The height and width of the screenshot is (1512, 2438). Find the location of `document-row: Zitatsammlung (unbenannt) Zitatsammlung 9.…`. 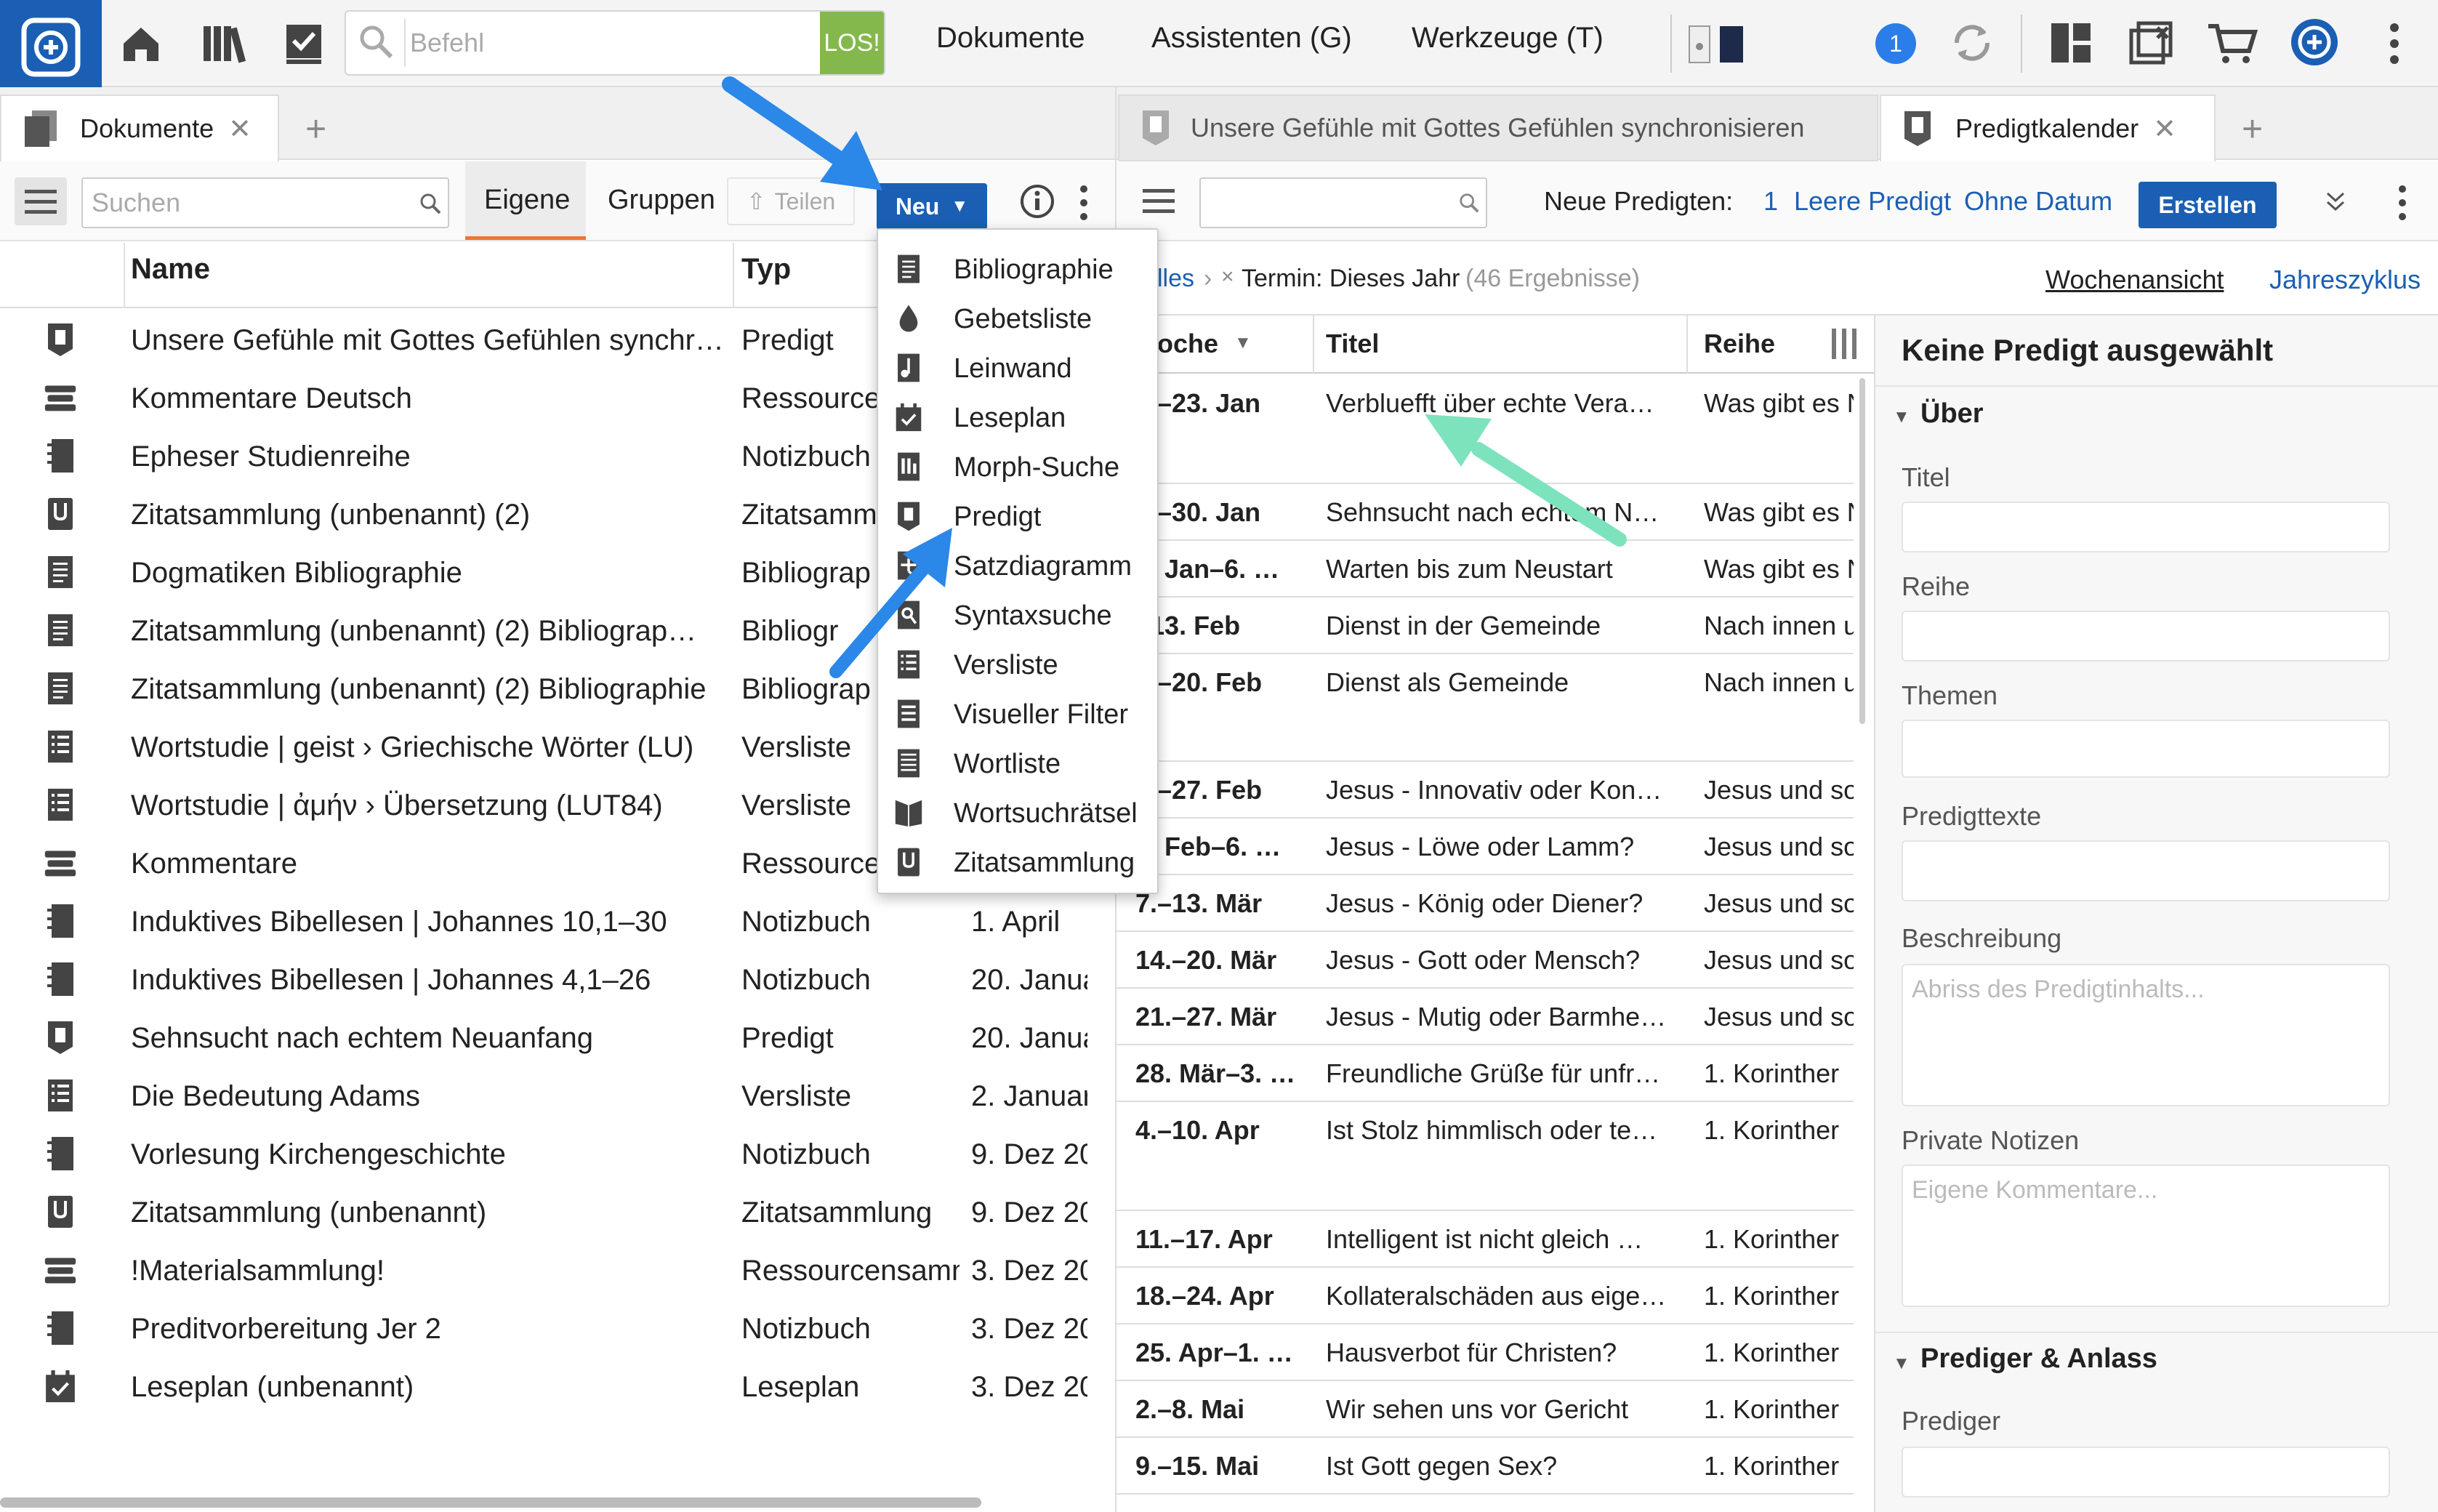

document-row: Zitatsammlung (unbenannt) Zitatsammlung 9.… is located at coordinates (552, 1212).